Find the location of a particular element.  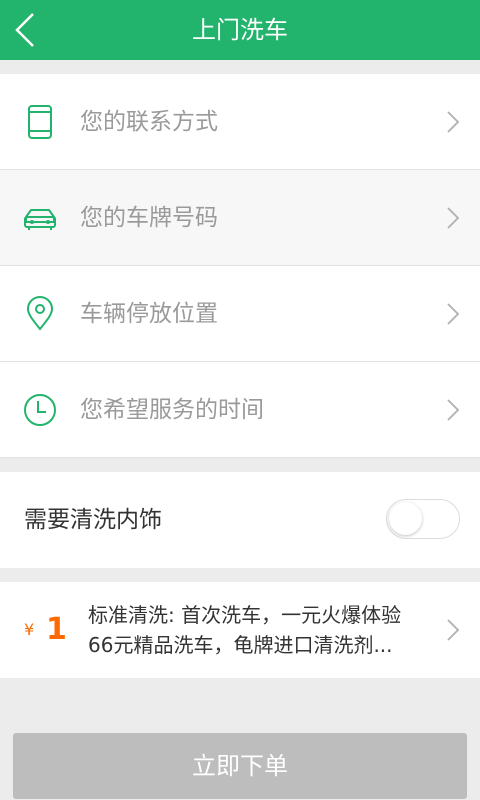

parking-location-label: 车辆停放位置 is located at coordinates (149, 314).